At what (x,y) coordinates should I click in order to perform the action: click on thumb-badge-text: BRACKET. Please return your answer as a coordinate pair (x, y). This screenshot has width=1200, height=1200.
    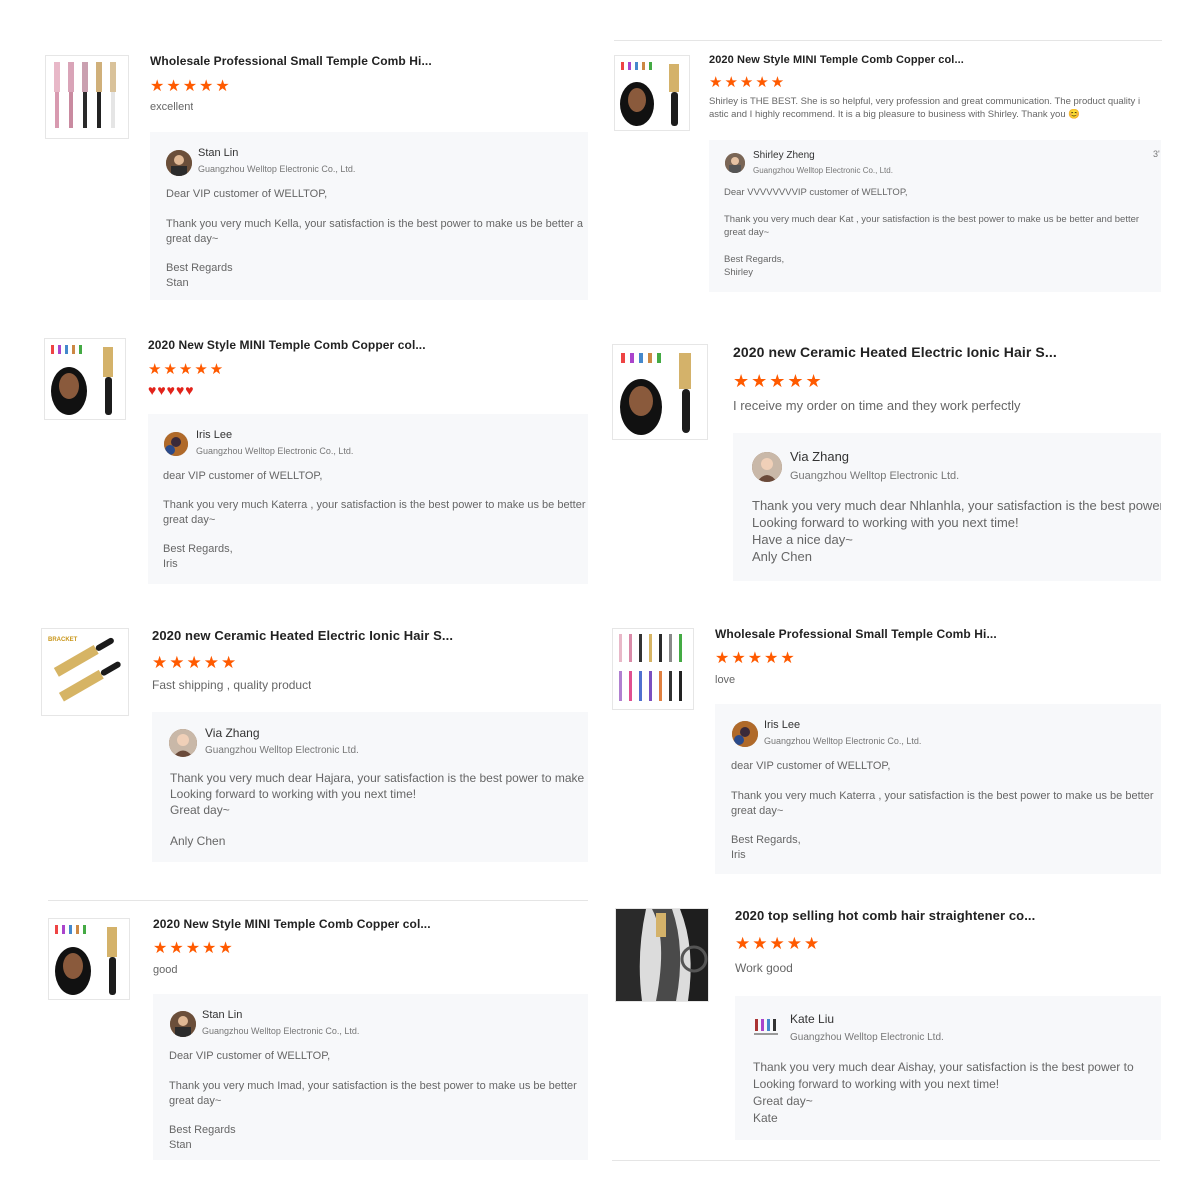
    Looking at the image, I should click on (63, 640).